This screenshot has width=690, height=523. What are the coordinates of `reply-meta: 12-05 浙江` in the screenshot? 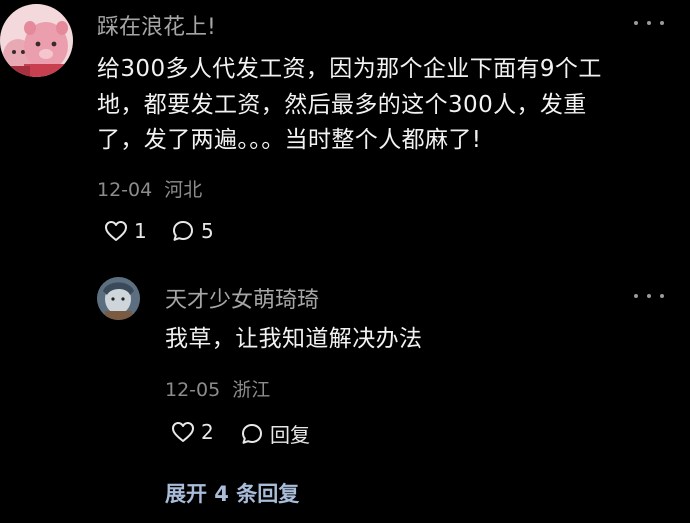 It's located at (217, 388).